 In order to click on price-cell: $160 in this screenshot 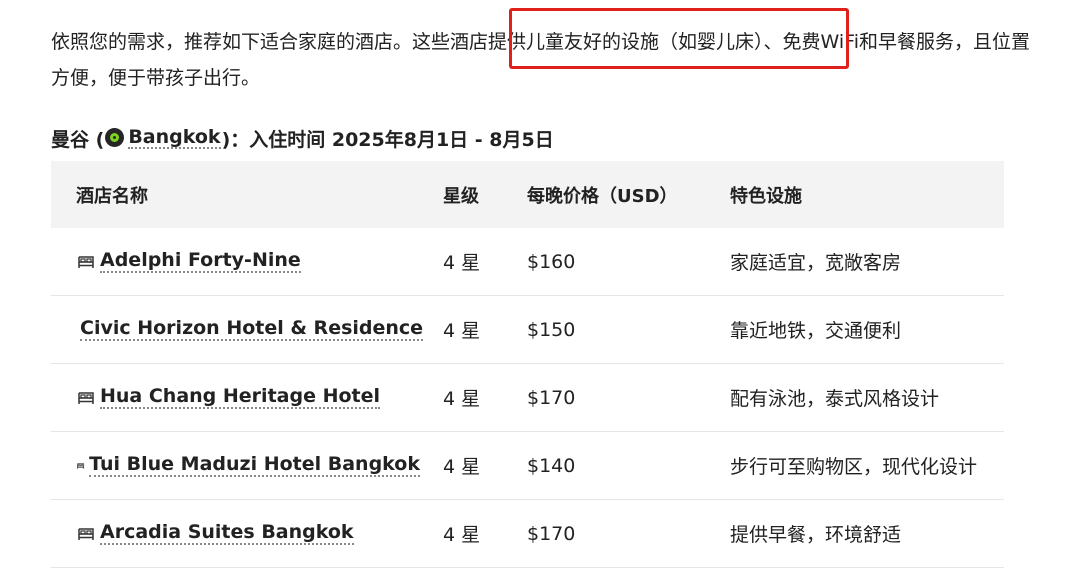, I will do `click(551, 261)`.